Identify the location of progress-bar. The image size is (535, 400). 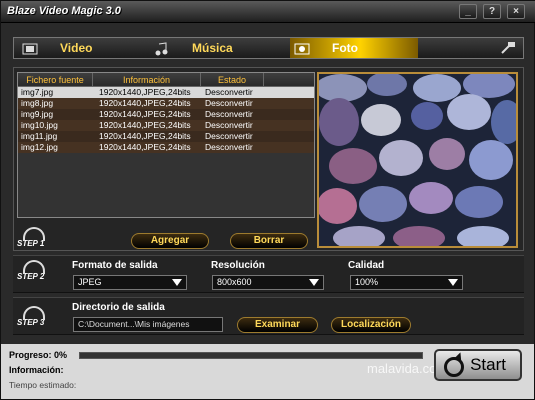
(251, 355).